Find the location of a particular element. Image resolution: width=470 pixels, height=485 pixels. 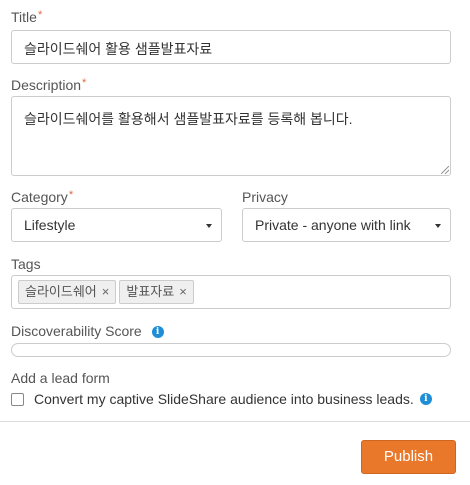

privacy-select: Private - anyone with link is located at coordinates (346, 225).